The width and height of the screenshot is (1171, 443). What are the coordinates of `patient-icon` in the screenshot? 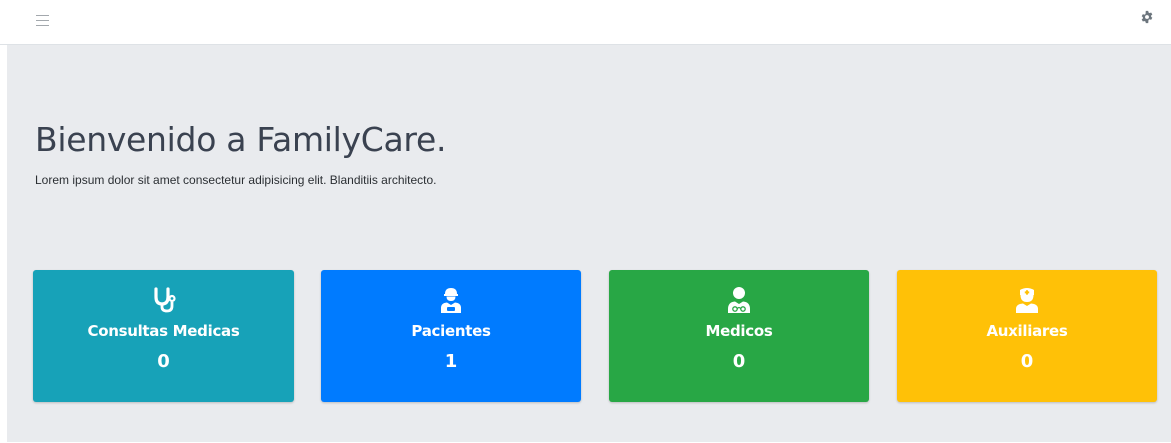 It's located at (451, 300).